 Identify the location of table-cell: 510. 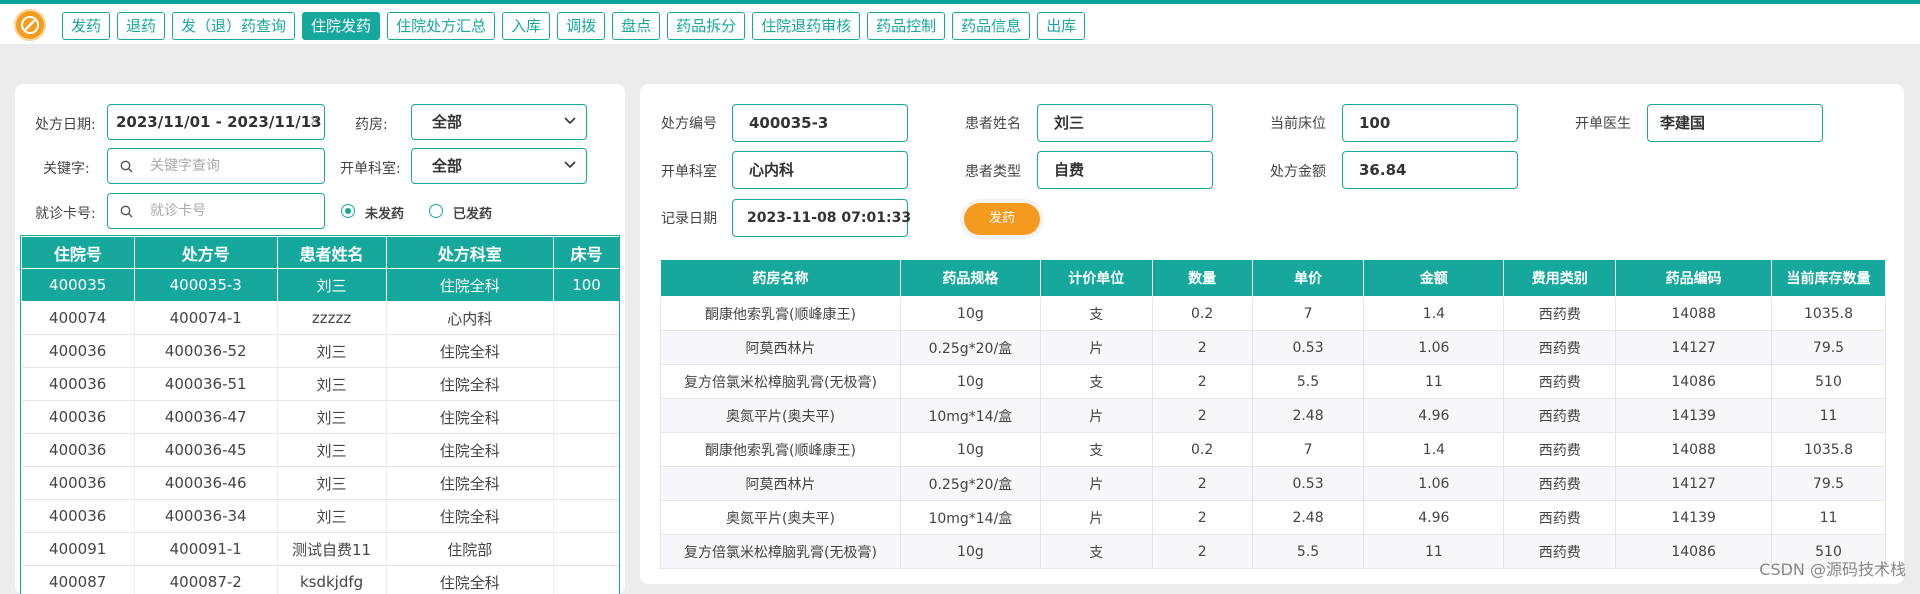
(1829, 382).